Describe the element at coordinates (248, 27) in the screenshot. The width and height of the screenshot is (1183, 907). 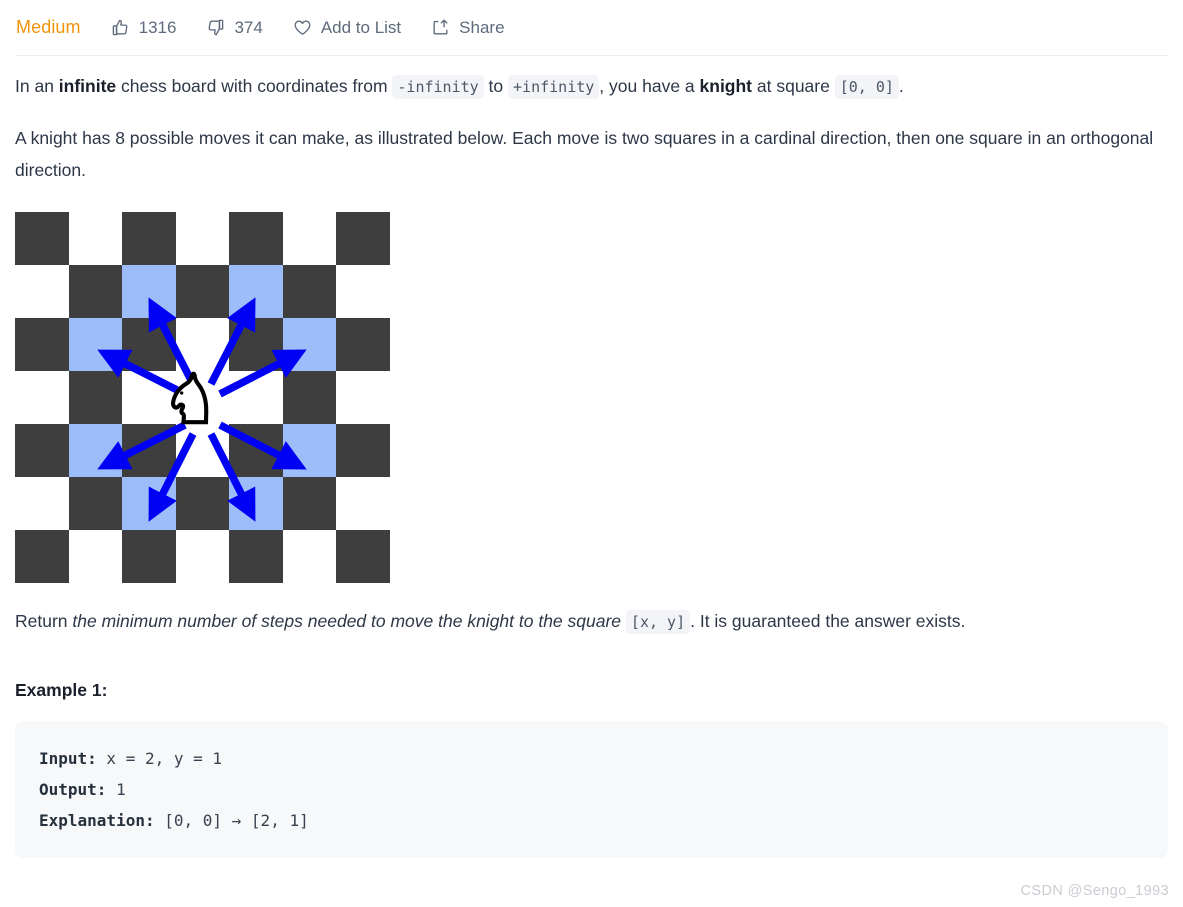
I see `dislike-count: 374` at that location.